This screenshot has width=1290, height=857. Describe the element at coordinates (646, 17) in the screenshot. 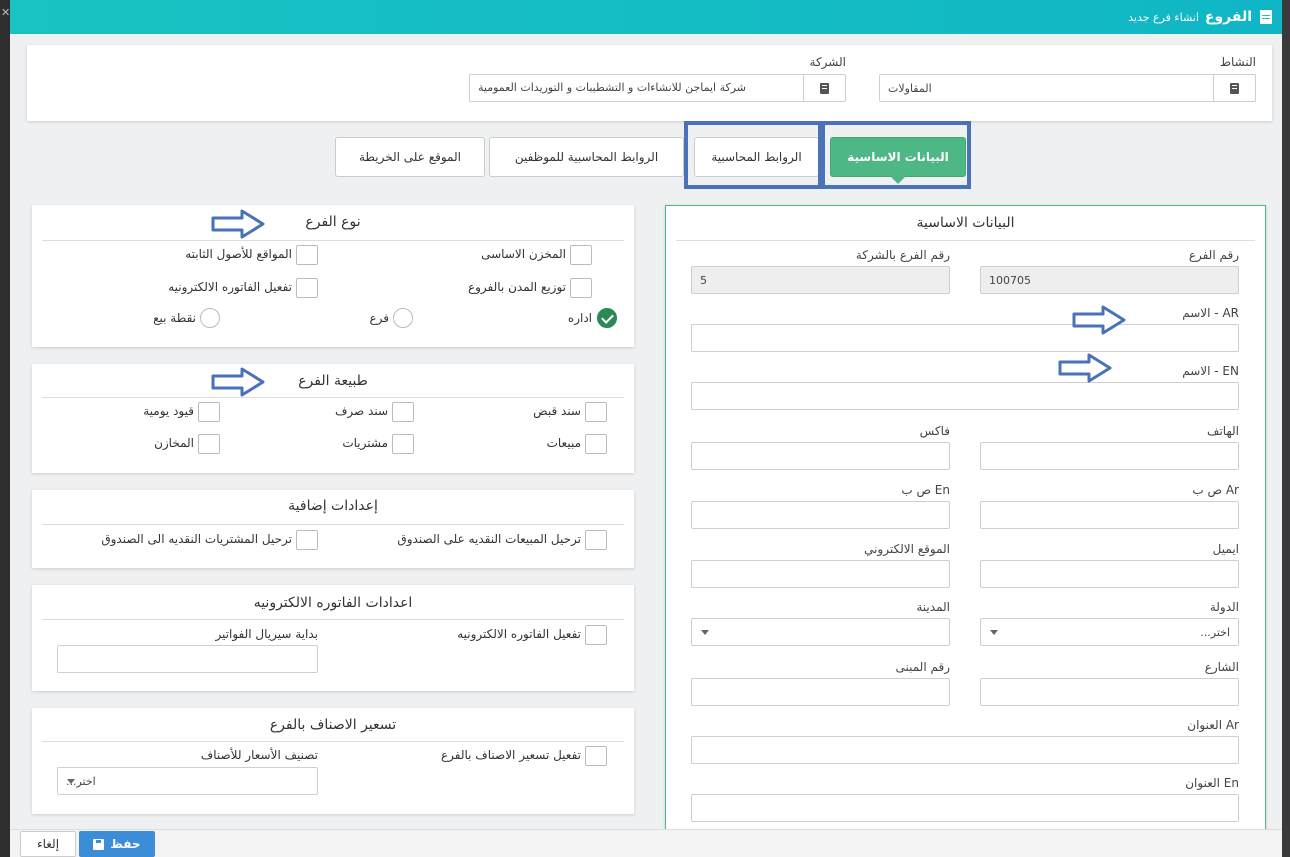

I see `modal-titlebar: الفروع انشاء فرع جديد` at that location.